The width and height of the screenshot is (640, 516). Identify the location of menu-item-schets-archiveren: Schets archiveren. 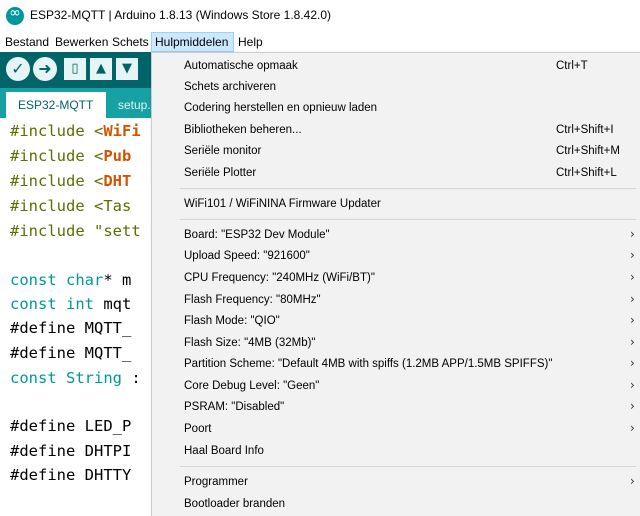
(396, 87).